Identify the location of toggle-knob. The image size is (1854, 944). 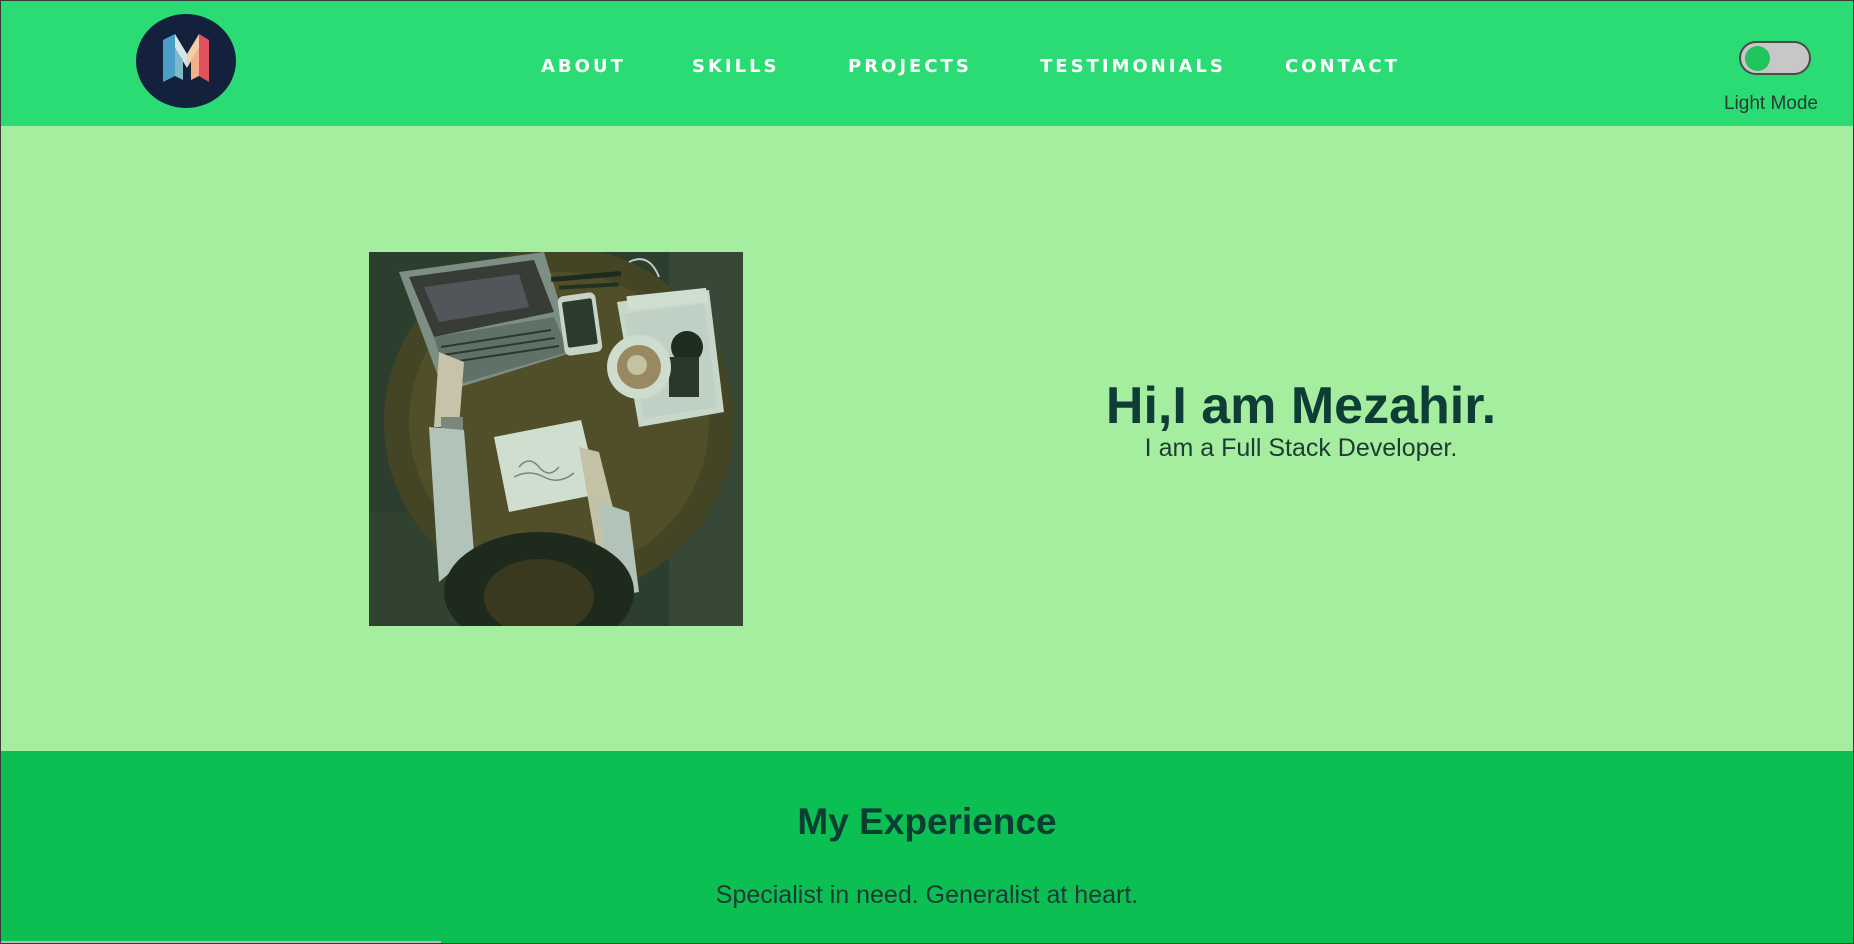
(1757, 58).